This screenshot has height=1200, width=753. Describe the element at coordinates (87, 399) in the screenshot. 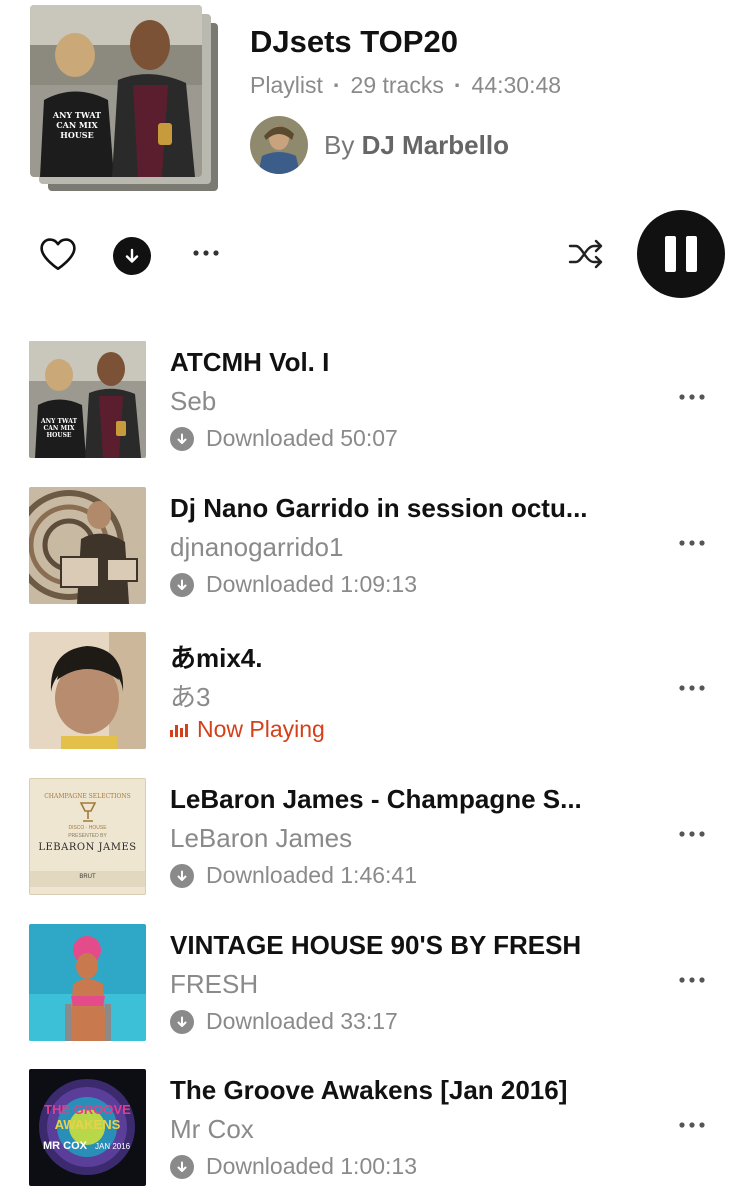

I see `track-artwork: ANY TWAT CAN MIX HOUSE` at that location.